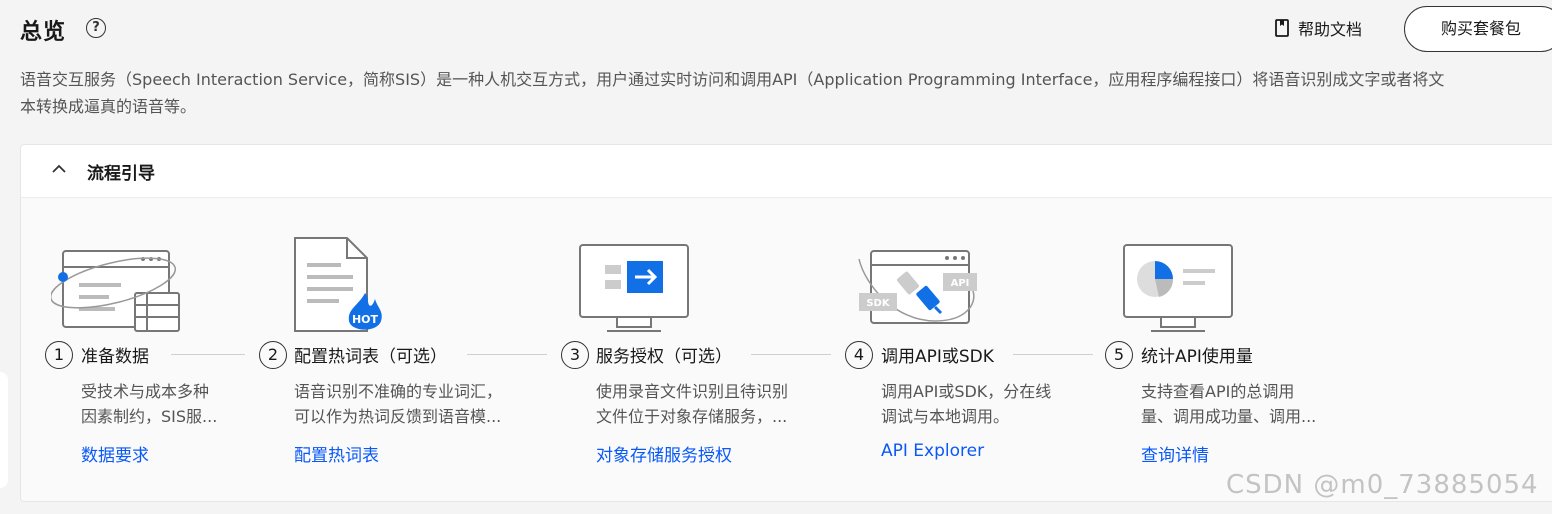  Describe the element at coordinates (1330, 29) in the screenshot. I see `help-doc-label: 帮助文档` at that location.